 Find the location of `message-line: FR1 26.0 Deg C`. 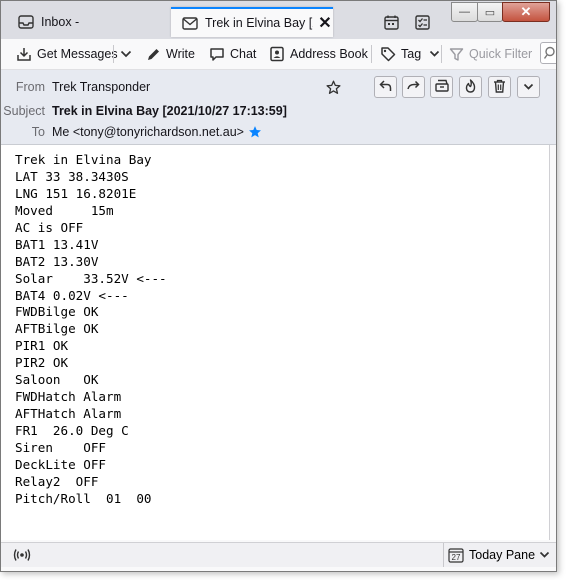

message-line: FR1 26.0 Deg C is located at coordinates (72, 430).